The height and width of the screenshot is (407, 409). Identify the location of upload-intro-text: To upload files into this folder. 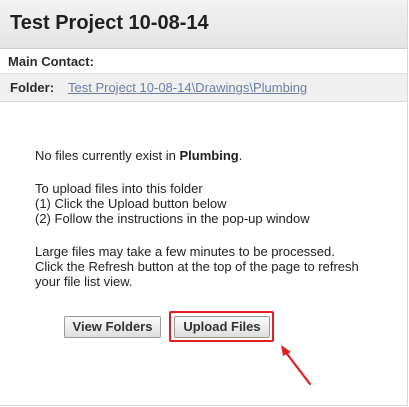
(119, 188).